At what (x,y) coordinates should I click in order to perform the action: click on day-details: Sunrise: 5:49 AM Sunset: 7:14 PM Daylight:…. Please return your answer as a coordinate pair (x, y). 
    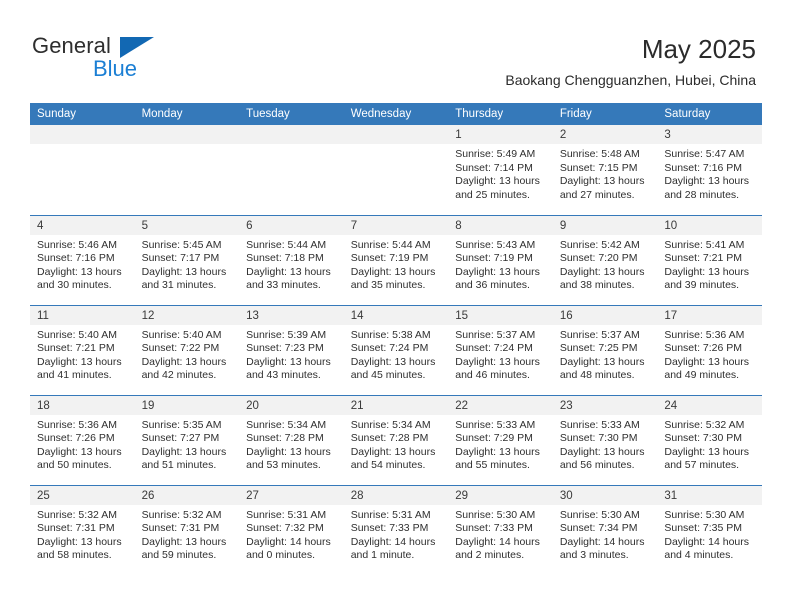
    Looking at the image, I should click on (500, 173).